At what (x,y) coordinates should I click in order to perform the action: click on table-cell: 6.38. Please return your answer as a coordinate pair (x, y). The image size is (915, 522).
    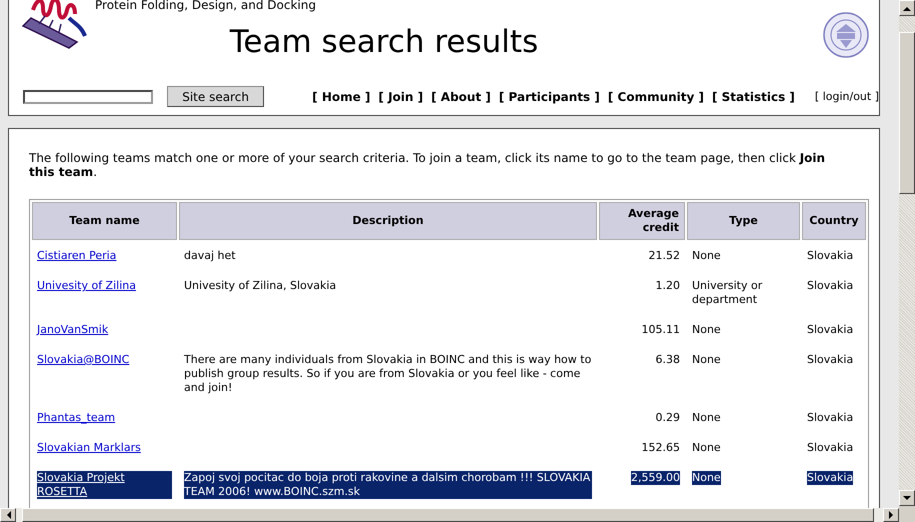
    Looking at the image, I should click on (668, 360).